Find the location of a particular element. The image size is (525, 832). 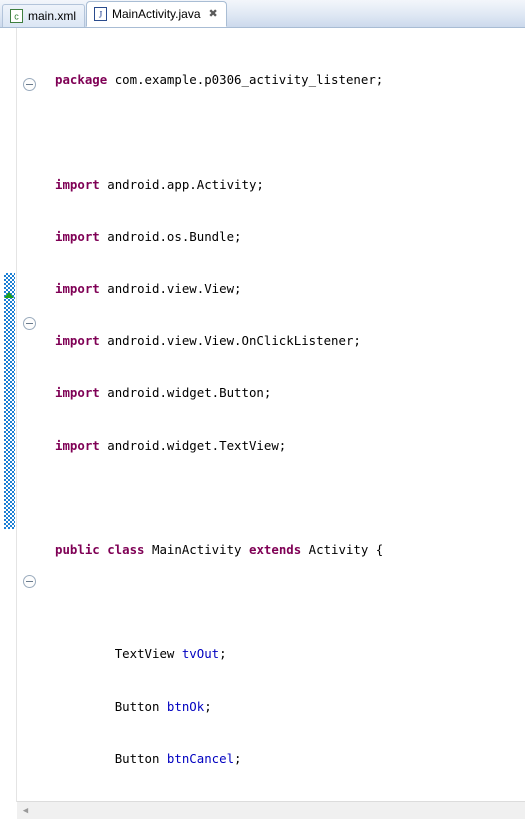

code-line: import android.app.Activity; is located at coordinates (159, 184).